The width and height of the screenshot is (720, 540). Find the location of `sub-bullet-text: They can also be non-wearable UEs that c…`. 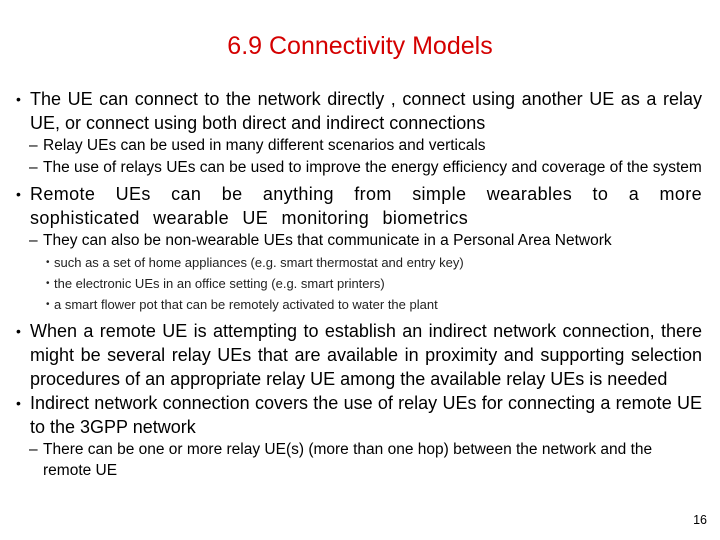

sub-bullet-text: They can also be non-wearable UEs that c… is located at coordinates (327, 240).